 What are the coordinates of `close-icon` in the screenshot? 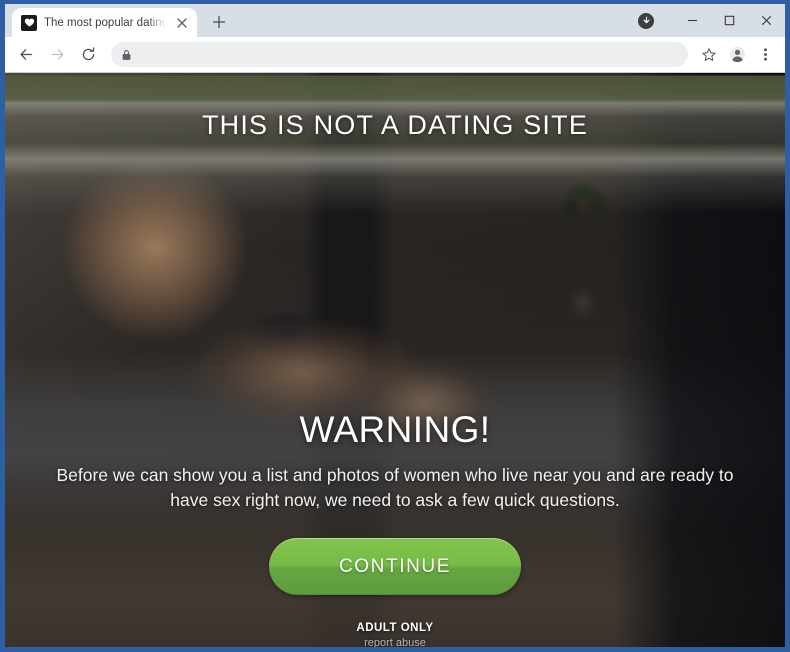 It's located at (766, 20).